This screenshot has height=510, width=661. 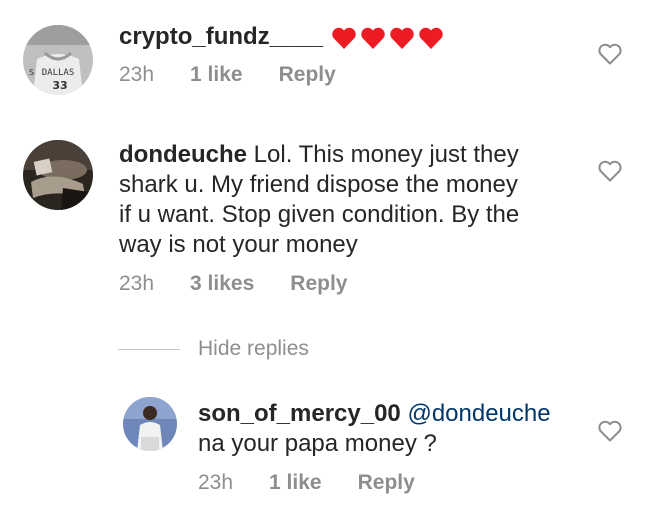 What do you see at coordinates (383, 154) in the screenshot?
I see `comment-text: Lol. This money just they` at bounding box center [383, 154].